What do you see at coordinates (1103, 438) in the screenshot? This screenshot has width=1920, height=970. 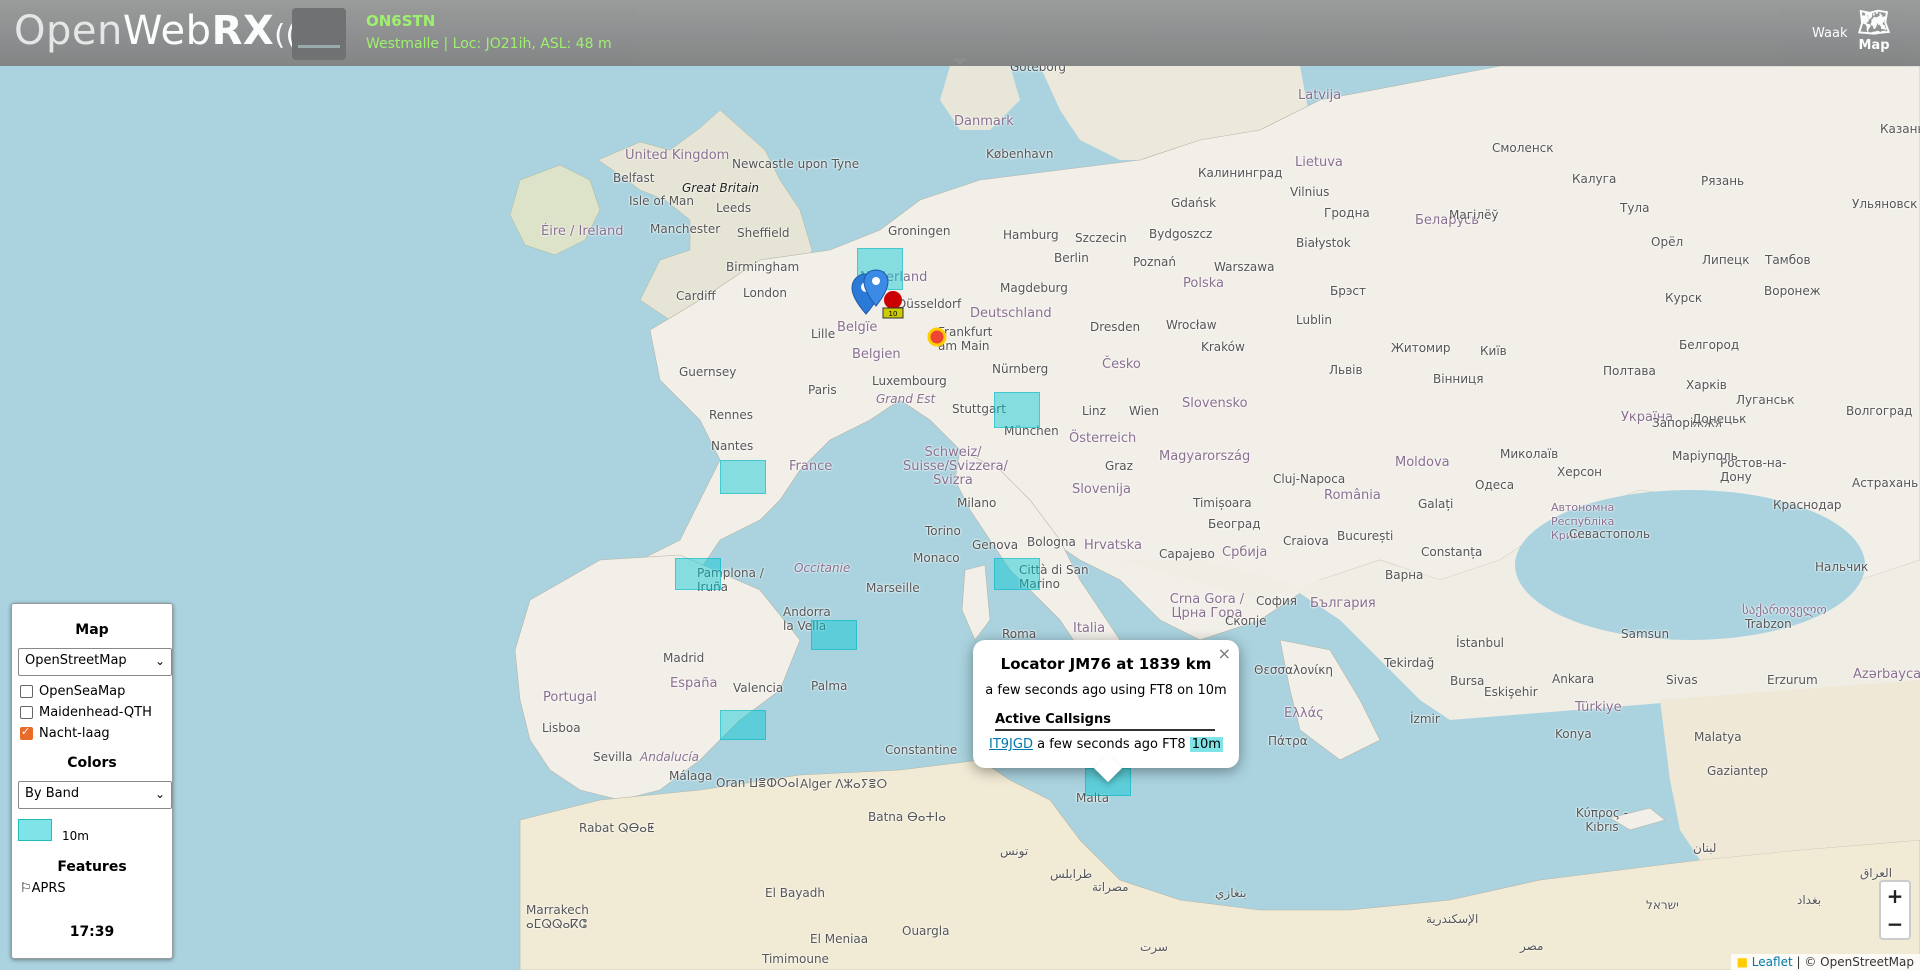 I see `map-label-osterreich: Österreich` at bounding box center [1103, 438].